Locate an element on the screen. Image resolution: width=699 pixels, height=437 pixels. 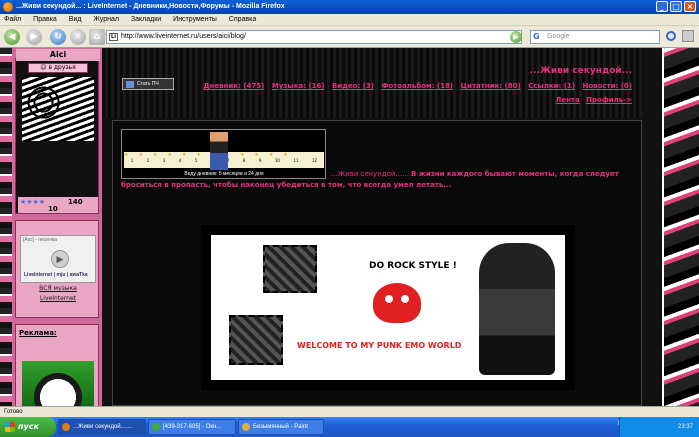
right-decoration is located at coordinates (670, 227).